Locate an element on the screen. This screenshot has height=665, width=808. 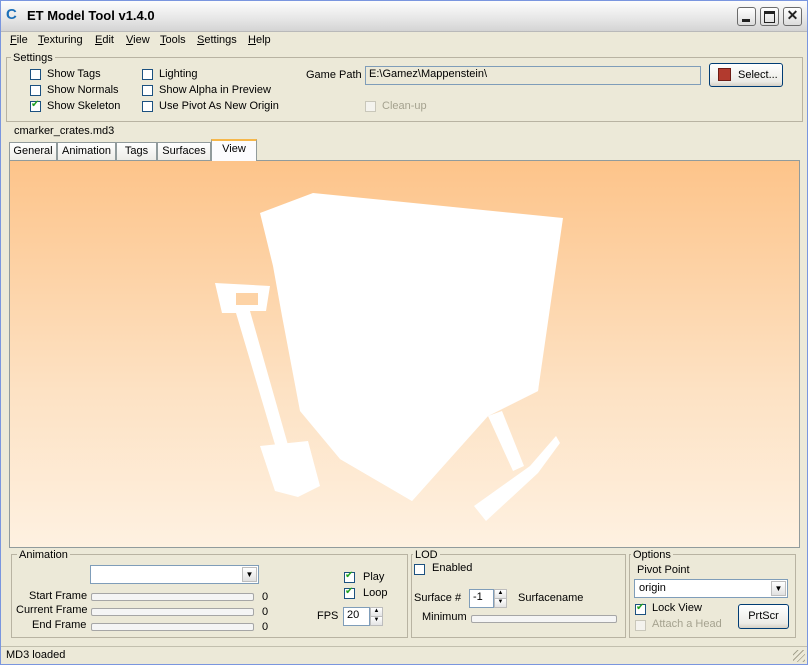
surface-number-label: Surface # is located at coordinates (438, 598).